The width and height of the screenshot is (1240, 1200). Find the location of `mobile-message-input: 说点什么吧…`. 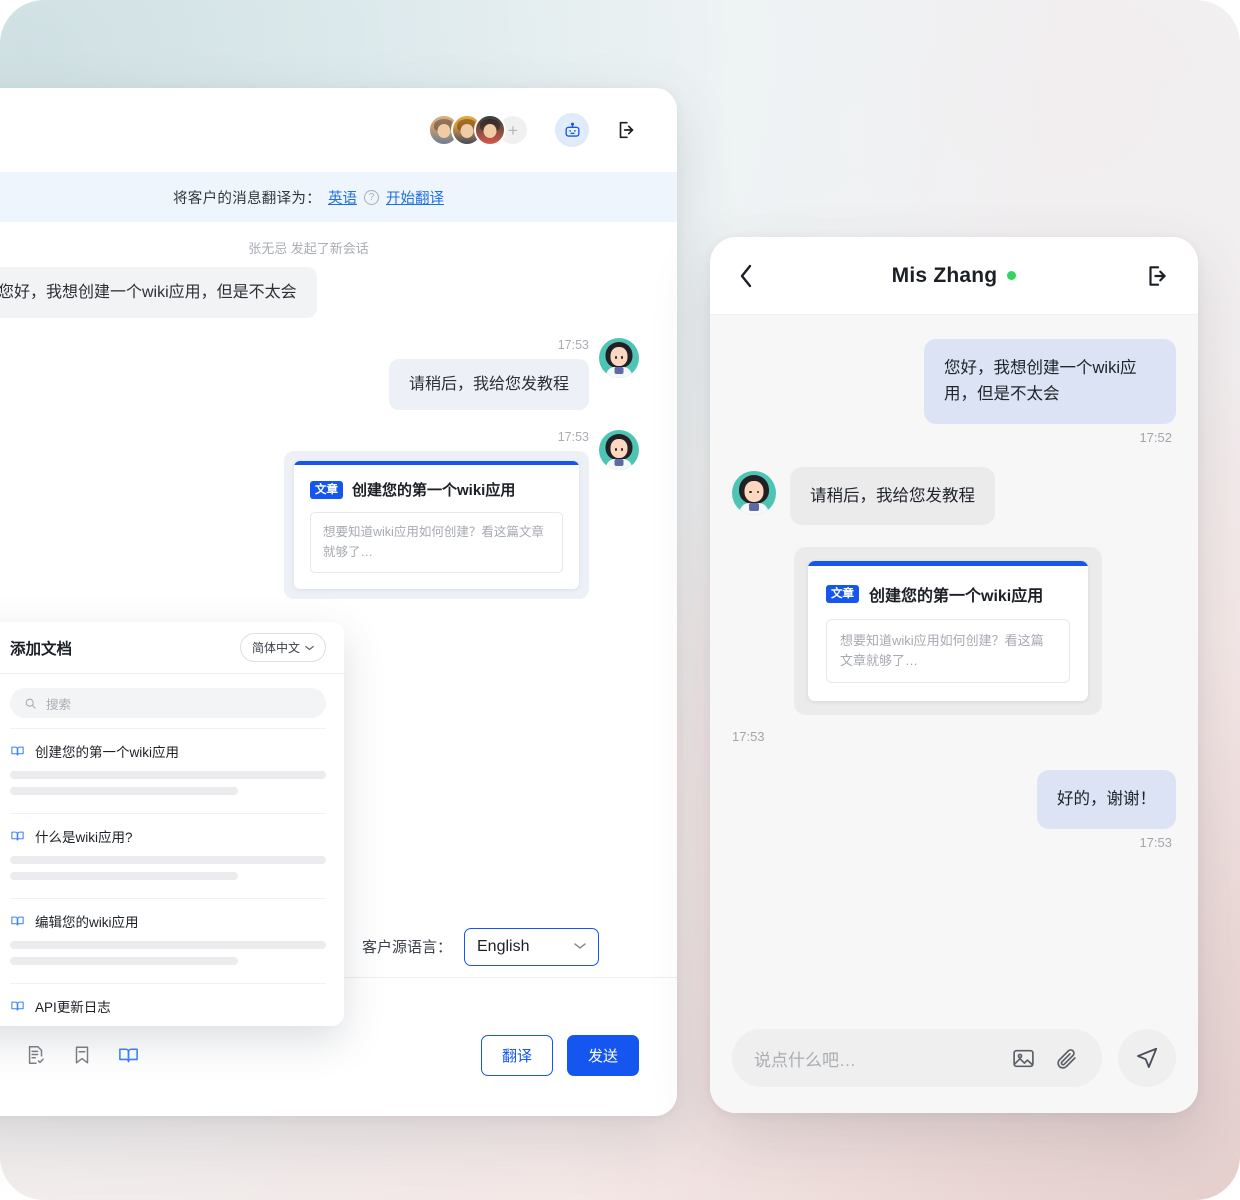

mobile-message-input: 说点什么吧… is located at coordinates (917, 1058).